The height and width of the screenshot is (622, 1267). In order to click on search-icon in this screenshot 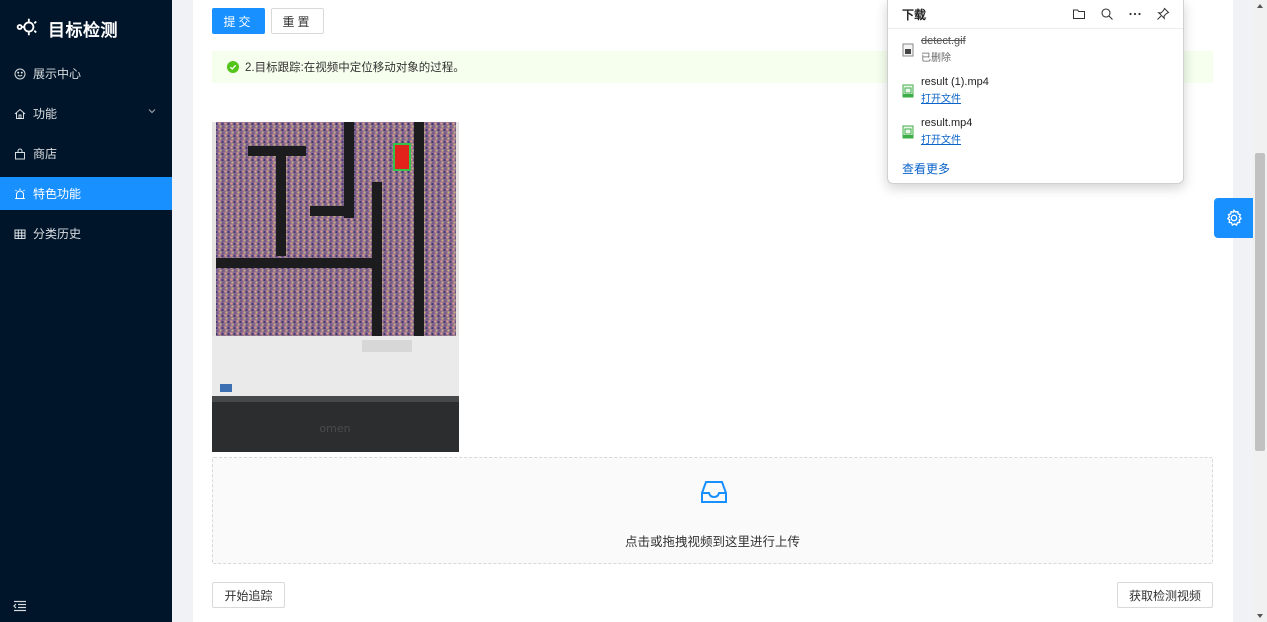, I will do `click(1107, 14)`.